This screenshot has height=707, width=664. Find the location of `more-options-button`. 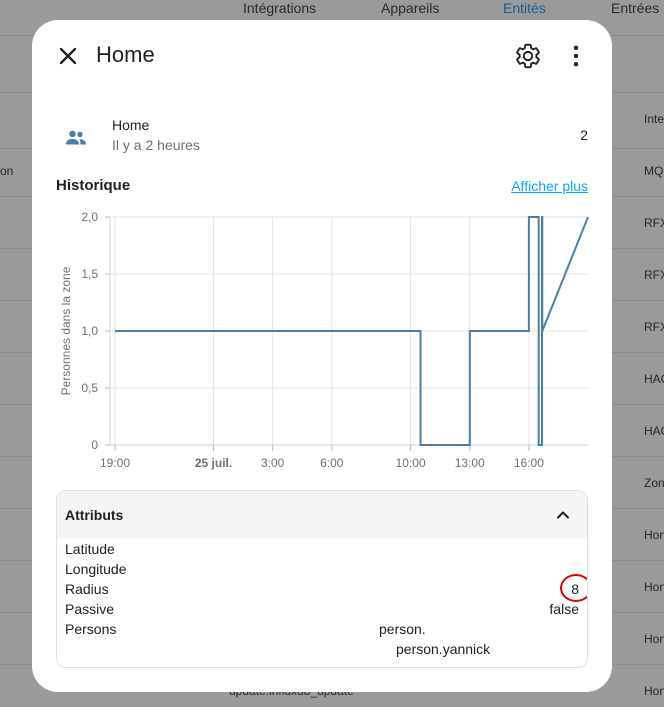

more-options-button is located at coordinates (576, 56).